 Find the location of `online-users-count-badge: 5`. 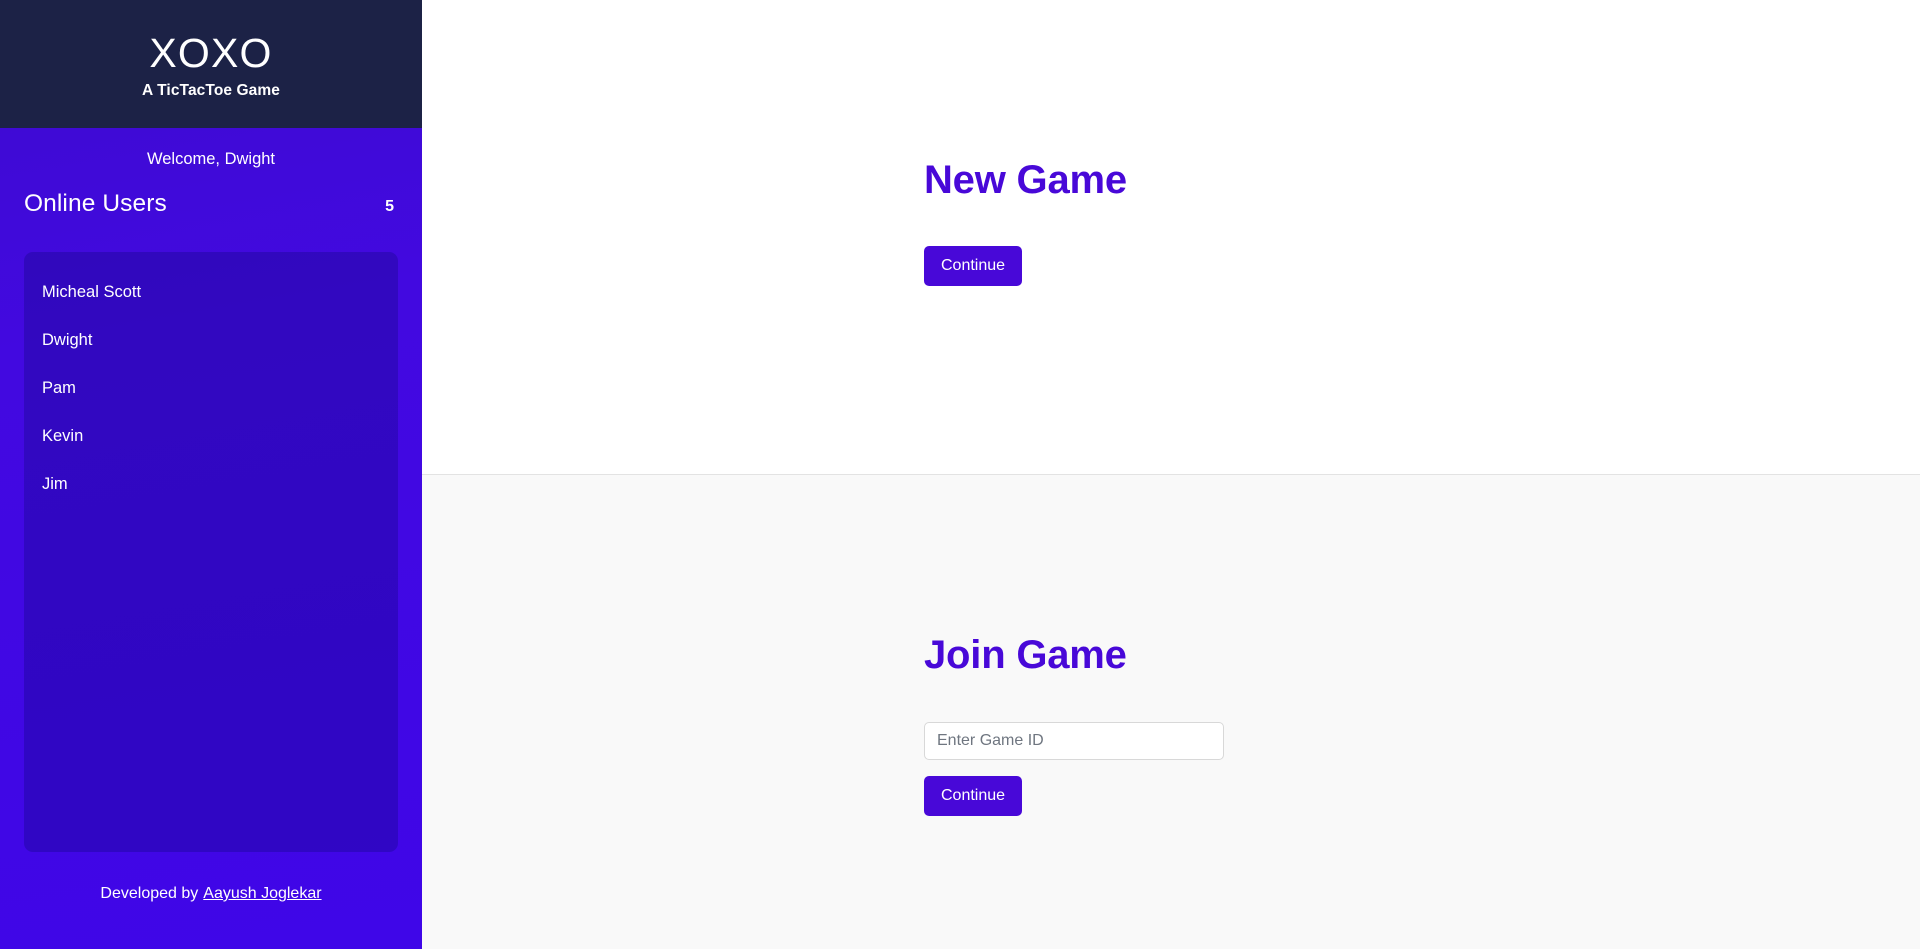

online-users-count-badge: 5 is located at coordinates (389, 206).